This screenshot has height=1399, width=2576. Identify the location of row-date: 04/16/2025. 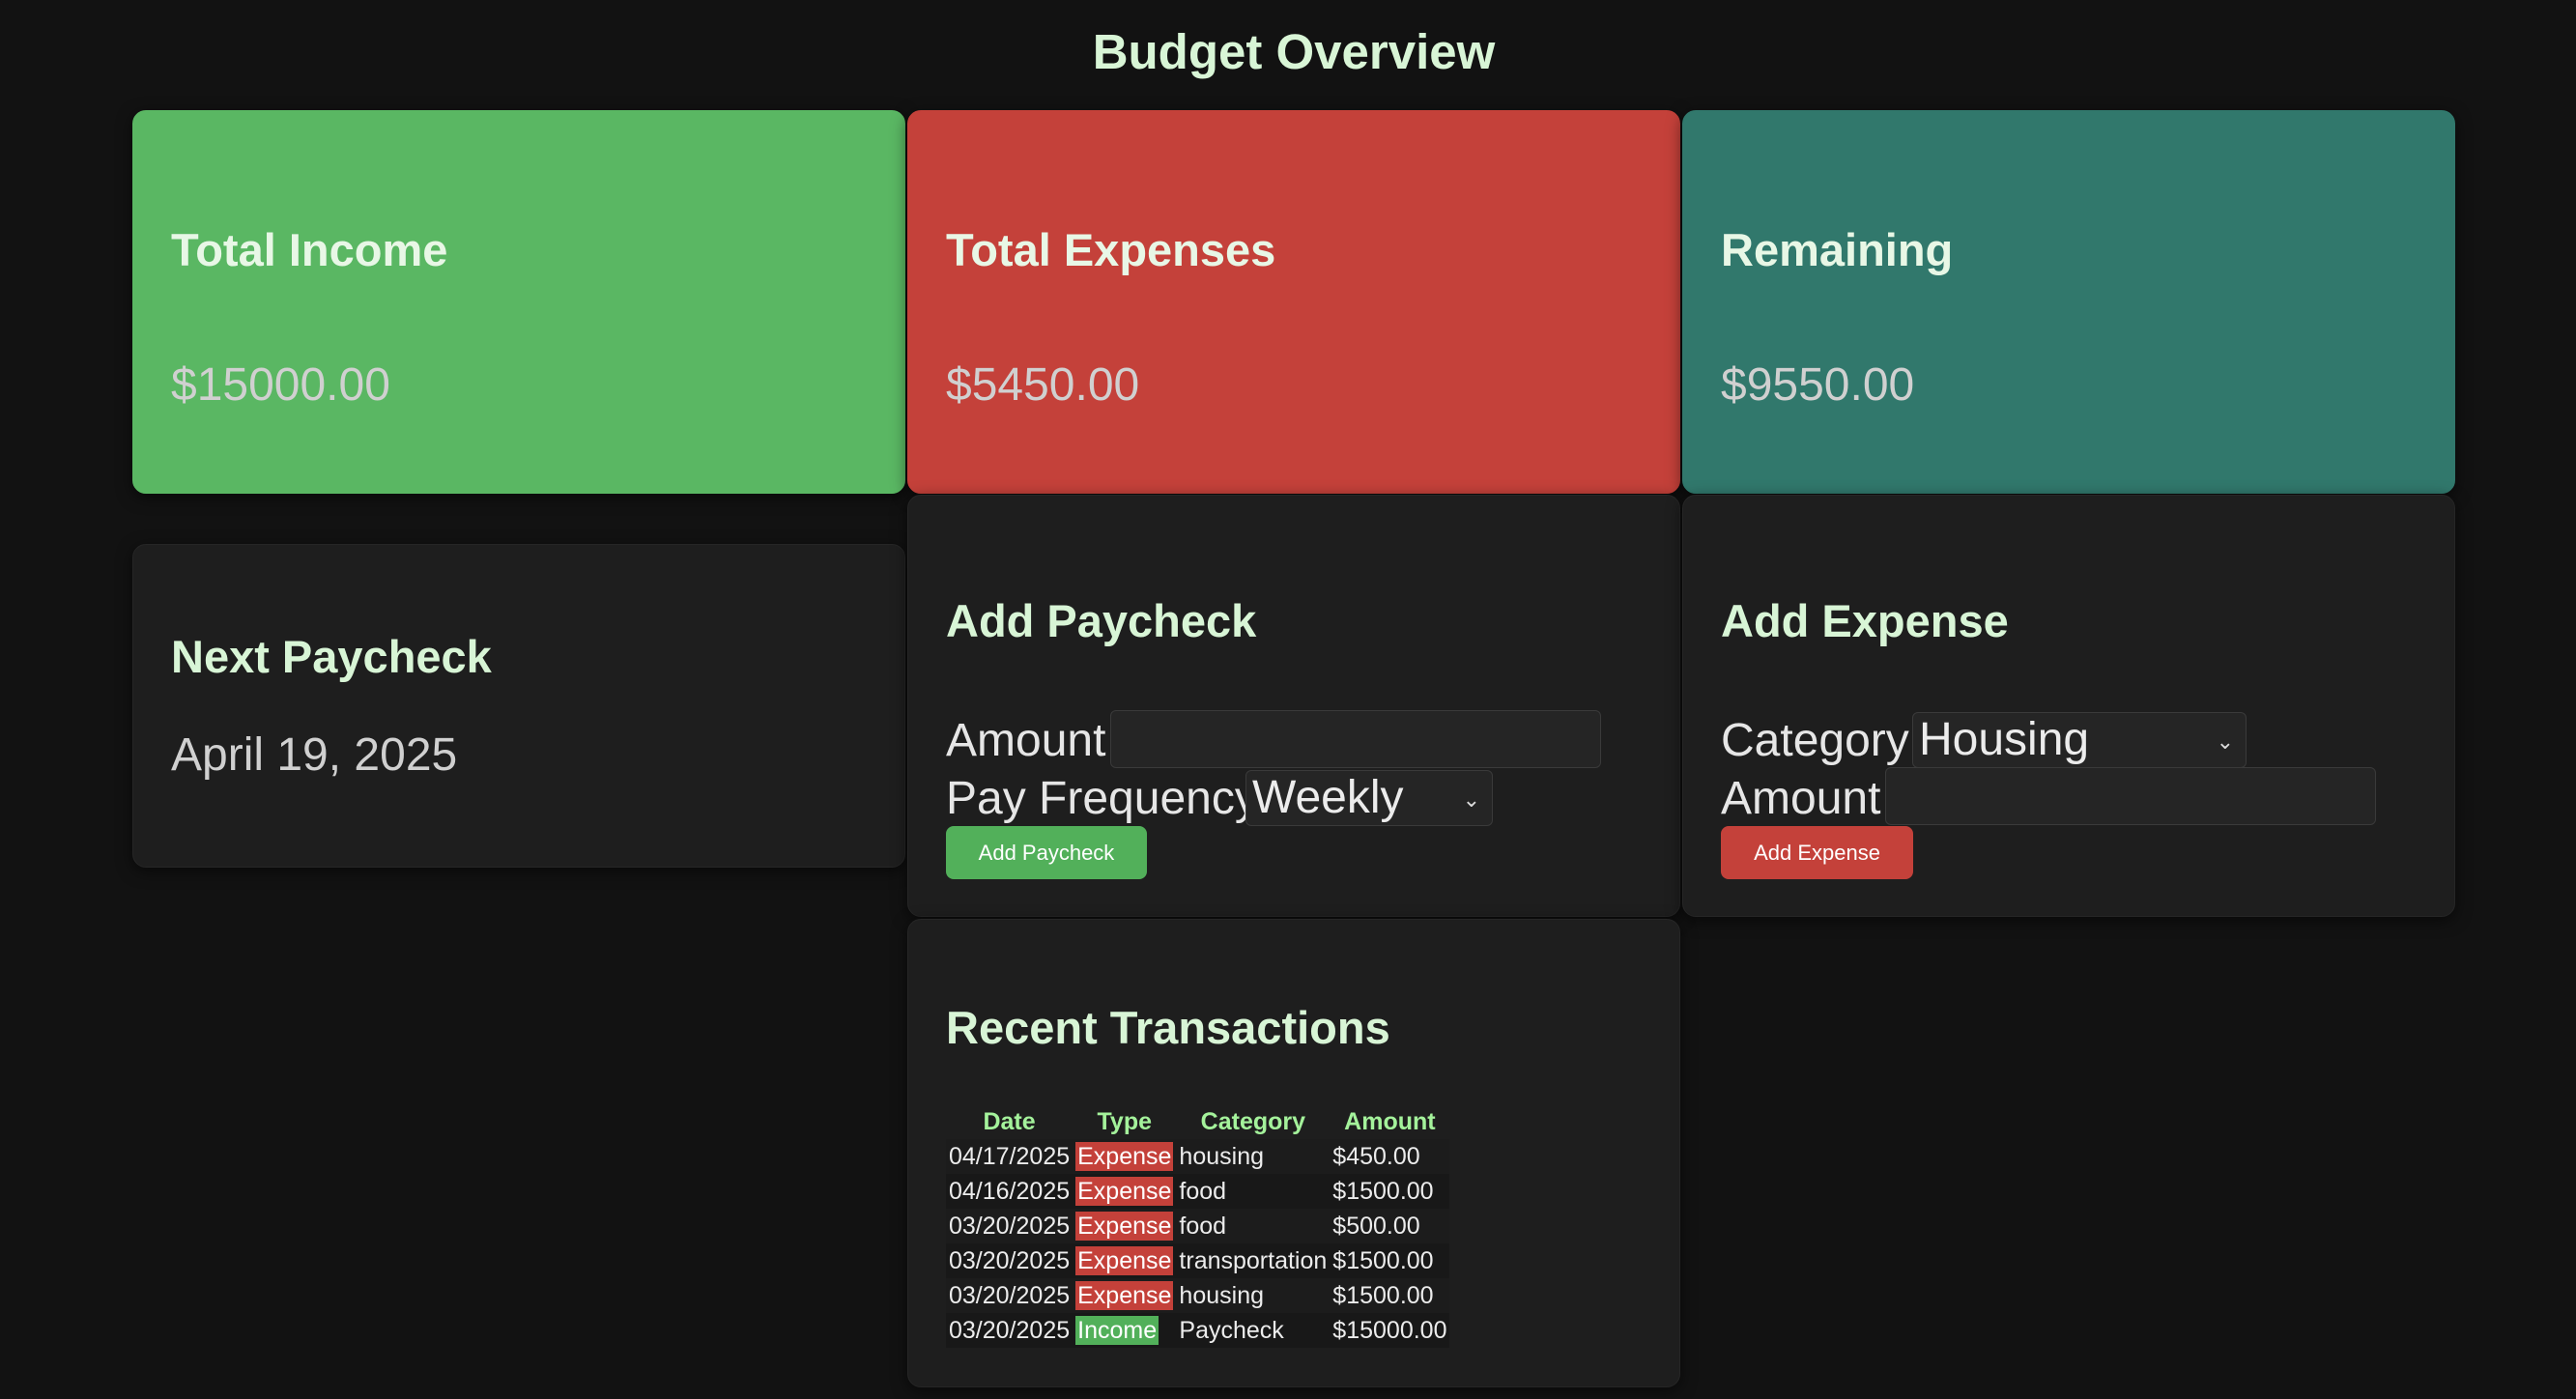
(1010, 1191).